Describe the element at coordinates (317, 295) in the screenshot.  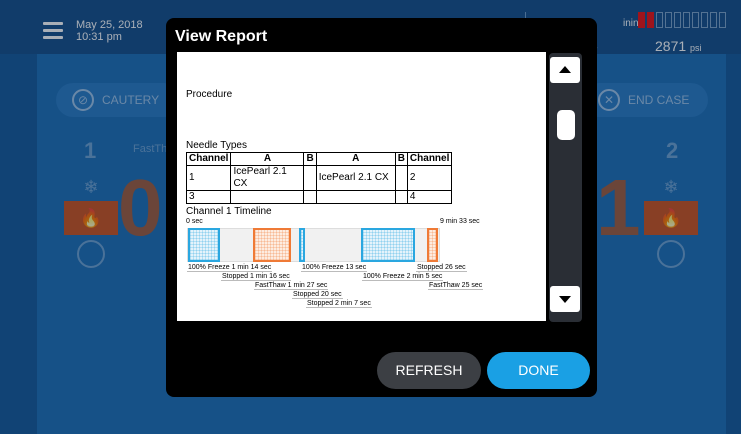
I see `timeline-label: Stopped 20 sec` at that location.